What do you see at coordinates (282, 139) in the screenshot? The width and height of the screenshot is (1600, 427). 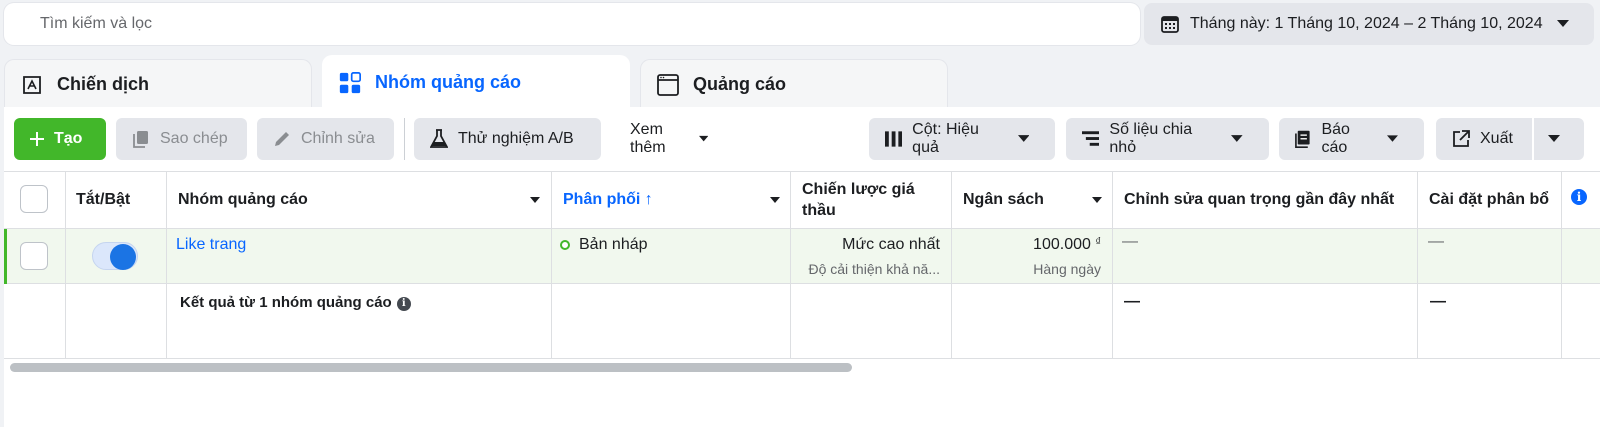 I see `pencil-icon` at bounding box center [282, 139].